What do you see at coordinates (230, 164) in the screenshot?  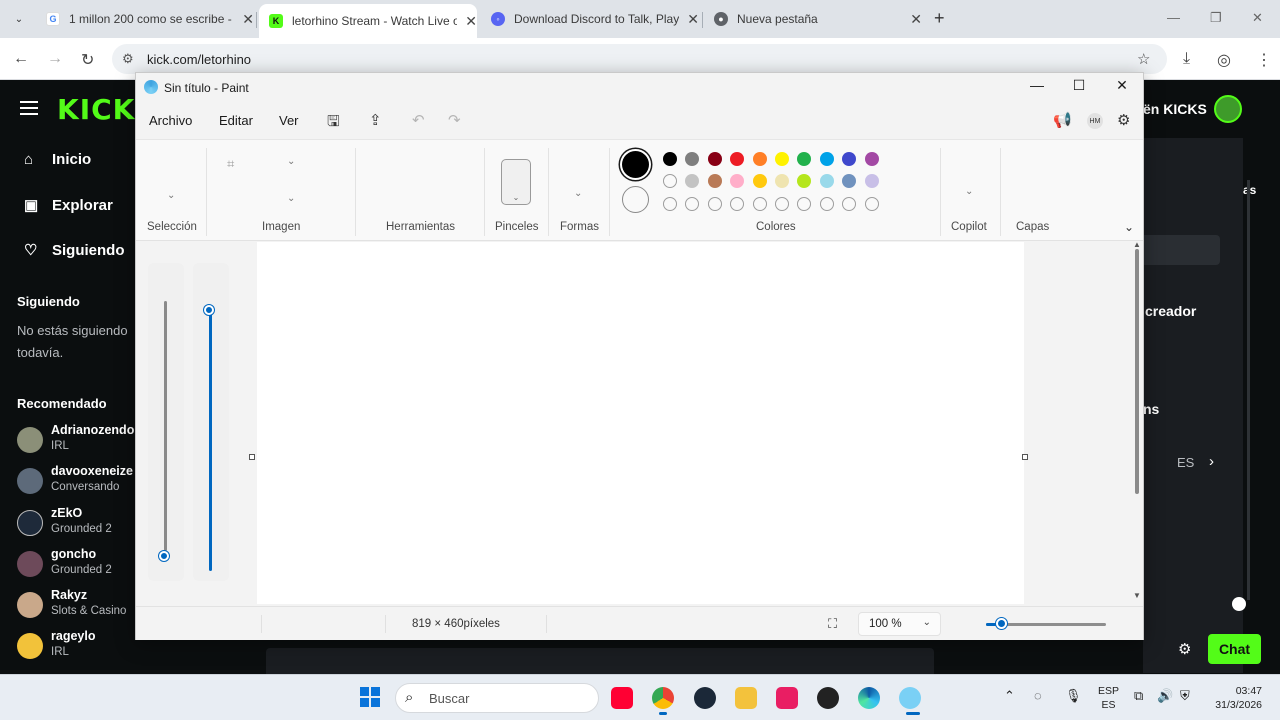 I see `crop-icon: ⌗` at bounding box center [230, 164].